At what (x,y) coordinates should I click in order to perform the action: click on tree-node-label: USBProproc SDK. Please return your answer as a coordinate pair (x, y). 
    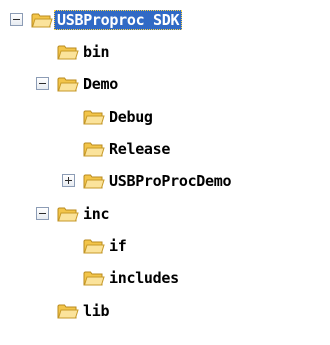
    Looking at the image, I should click on (118, 20).